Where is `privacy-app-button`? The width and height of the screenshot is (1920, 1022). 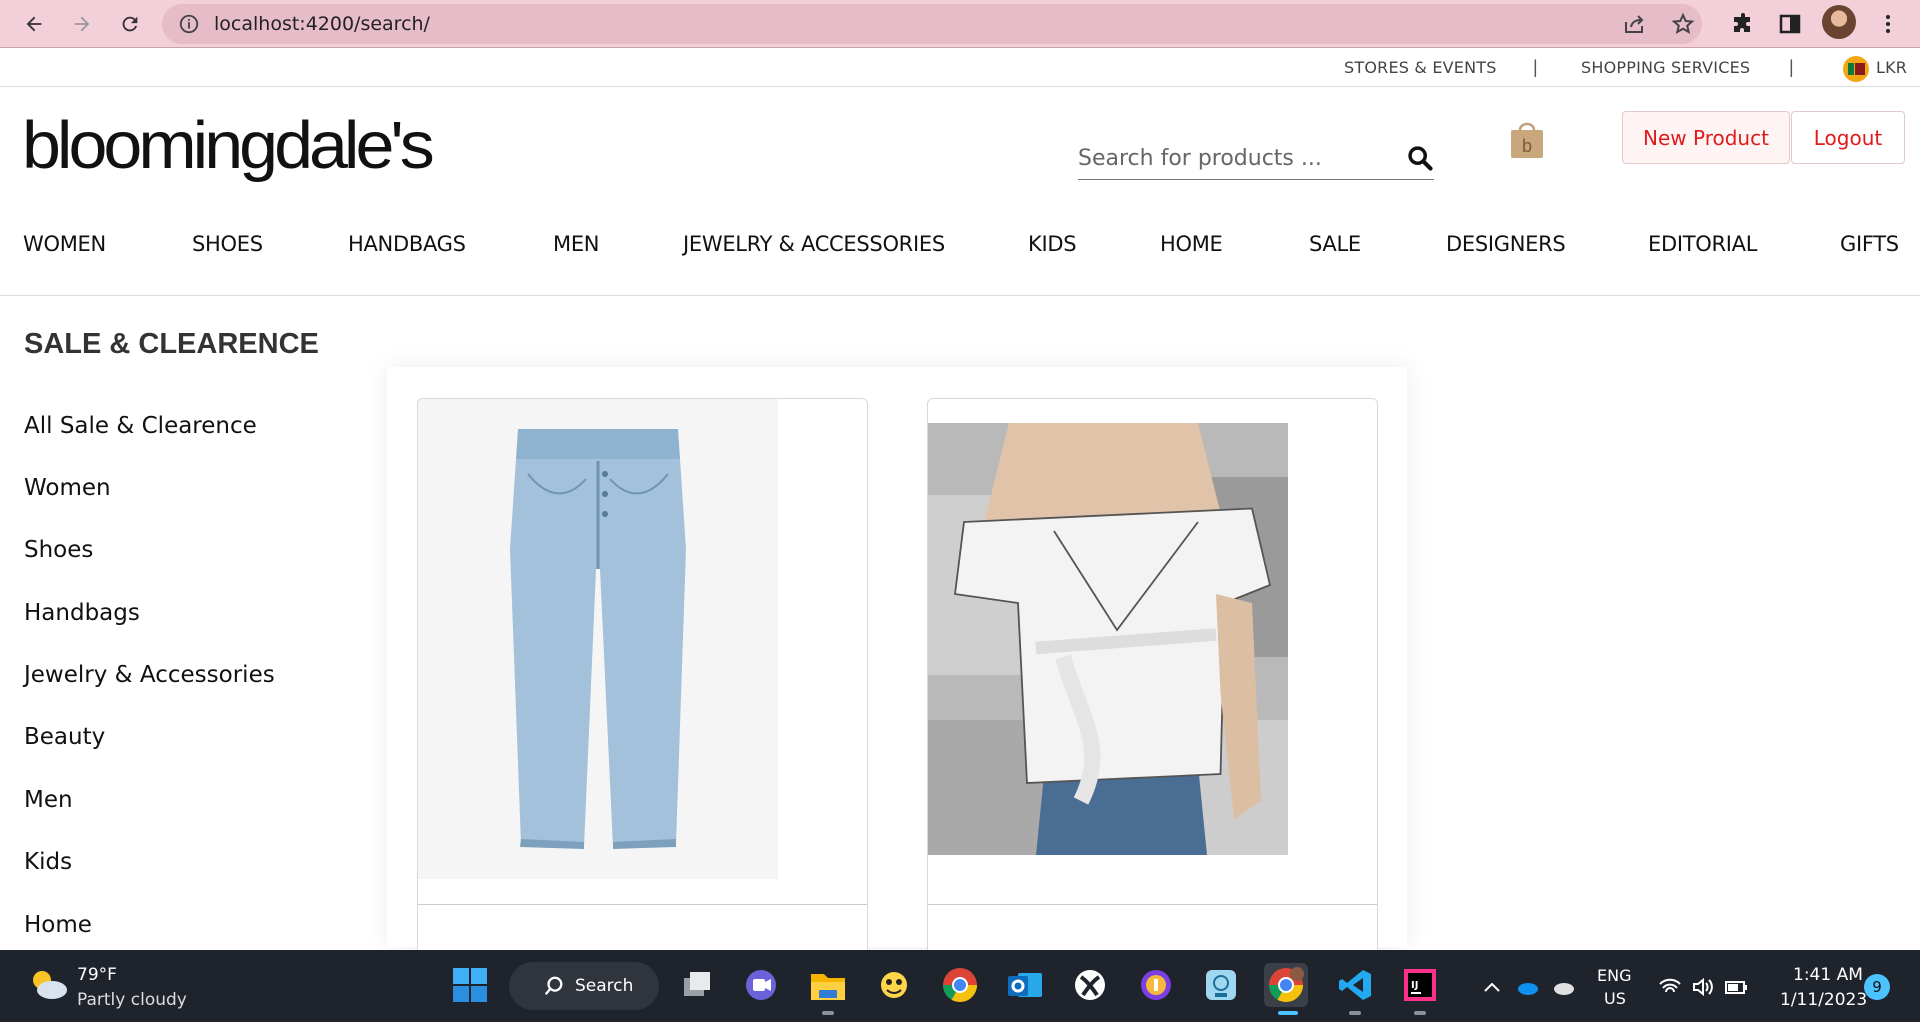 privacy-app-button is located at coordinates (1156, 985).